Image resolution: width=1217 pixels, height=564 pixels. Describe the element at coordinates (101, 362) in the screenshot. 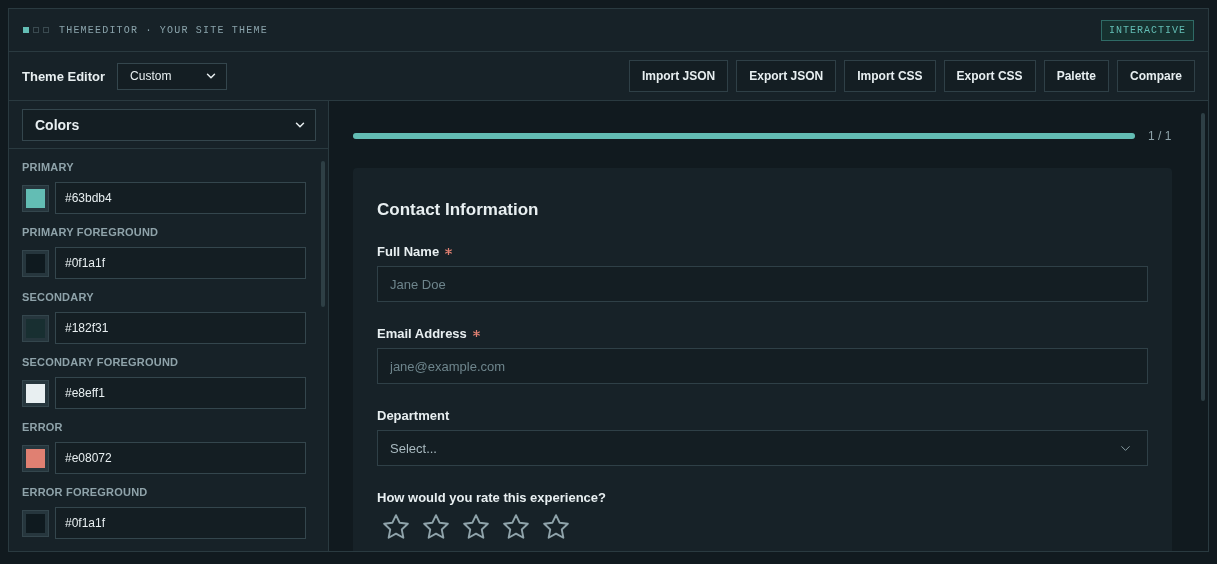

I see `color-label: SECONDARY FOREGROUND` at that location.